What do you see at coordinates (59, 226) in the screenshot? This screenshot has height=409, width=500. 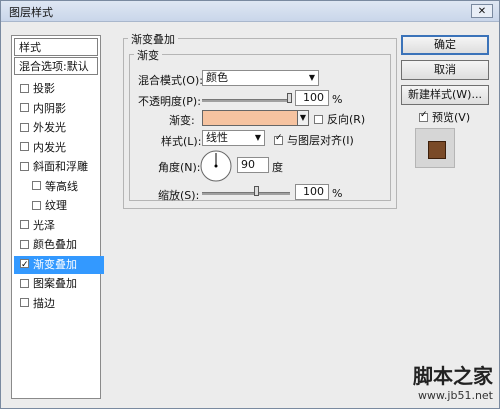 I see `style-item: 光泽` at bounding box center [59, 226].